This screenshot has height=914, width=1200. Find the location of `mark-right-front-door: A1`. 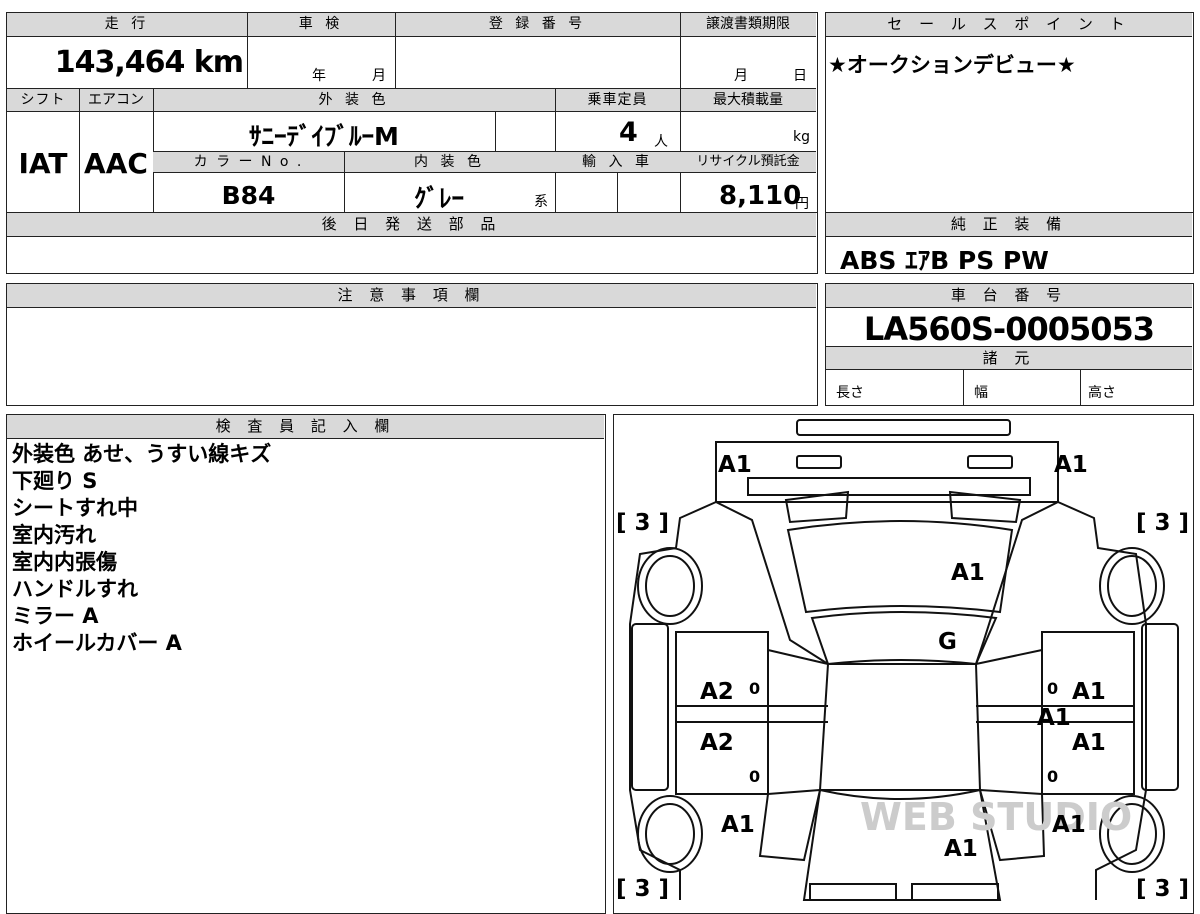

mark-right-front-door: A1 is located at coordinates (1089, 692).